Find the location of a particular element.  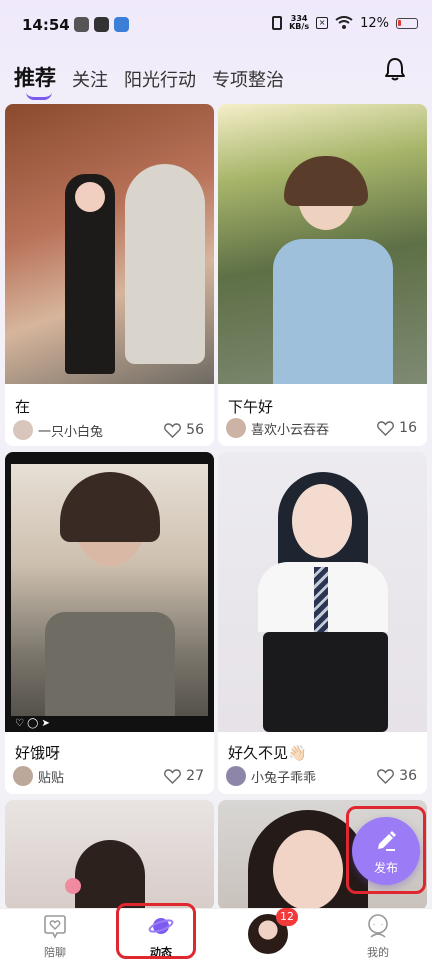

like-button: 56 is located at coordinates (184, 430).